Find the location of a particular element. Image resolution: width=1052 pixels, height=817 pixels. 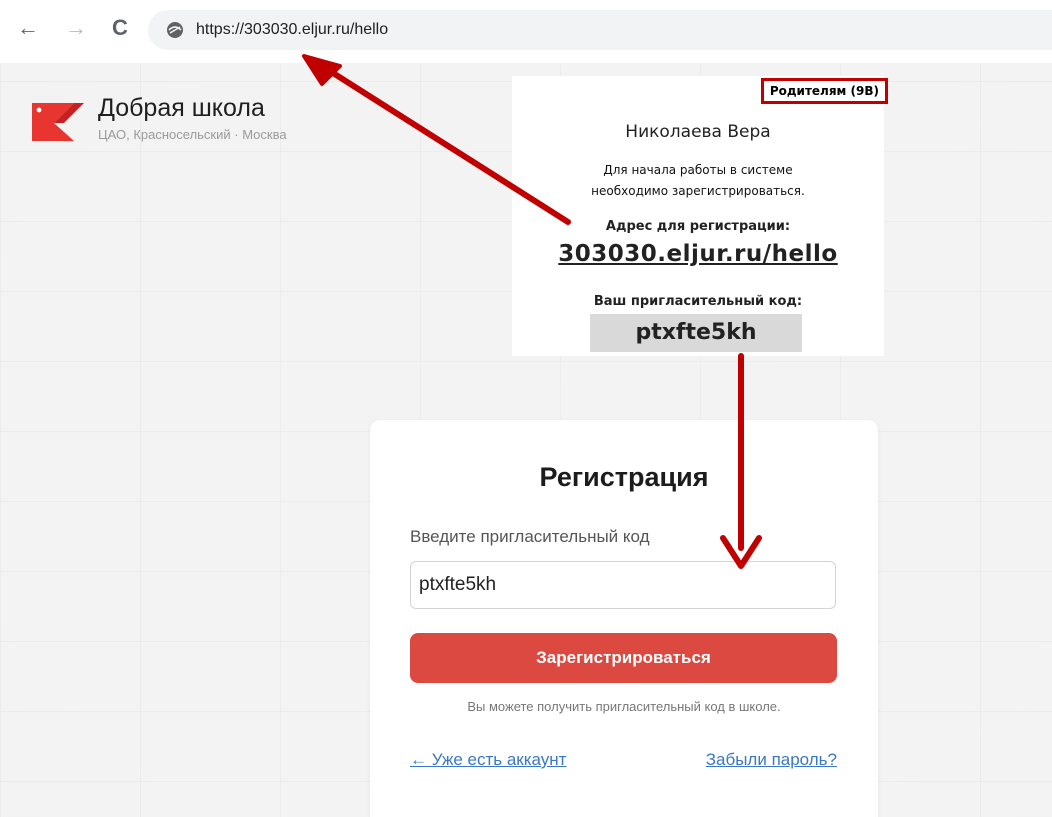

site-info-icon is located at coordinates (175, 30).